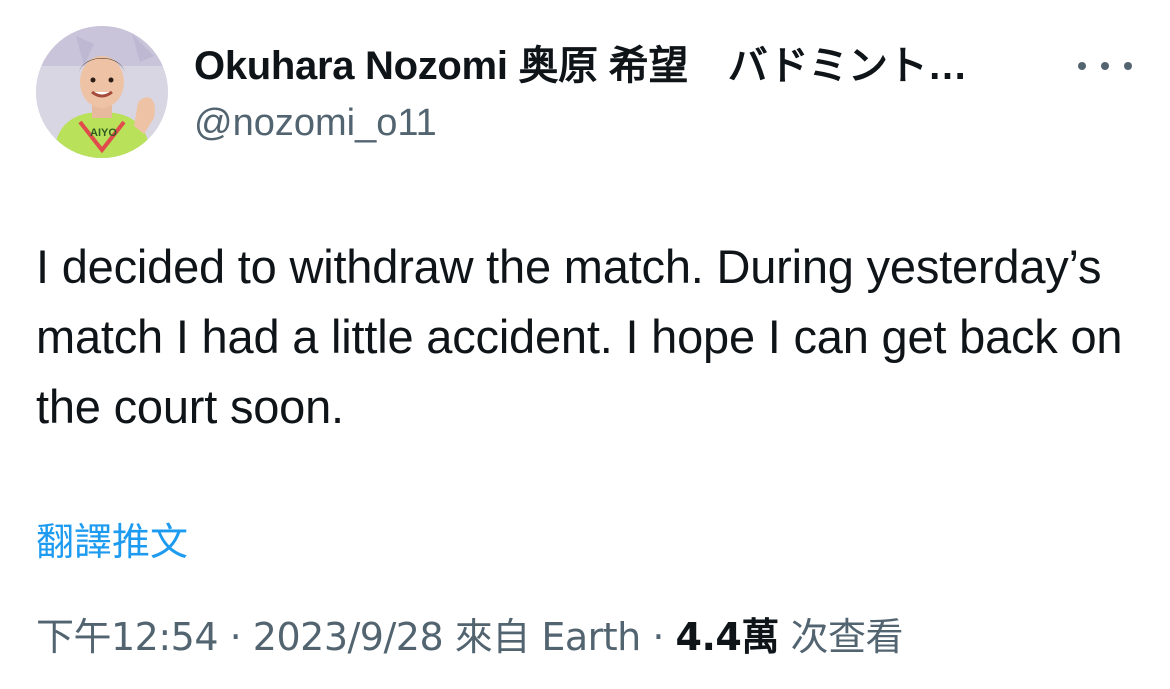 The height and width of the screenshot is (689, 1170). What do you see at coordinates (112, 542) in the screenshot?
I see `translate-tweet-link: 翻譯推文` at bounding box center [112, 542].